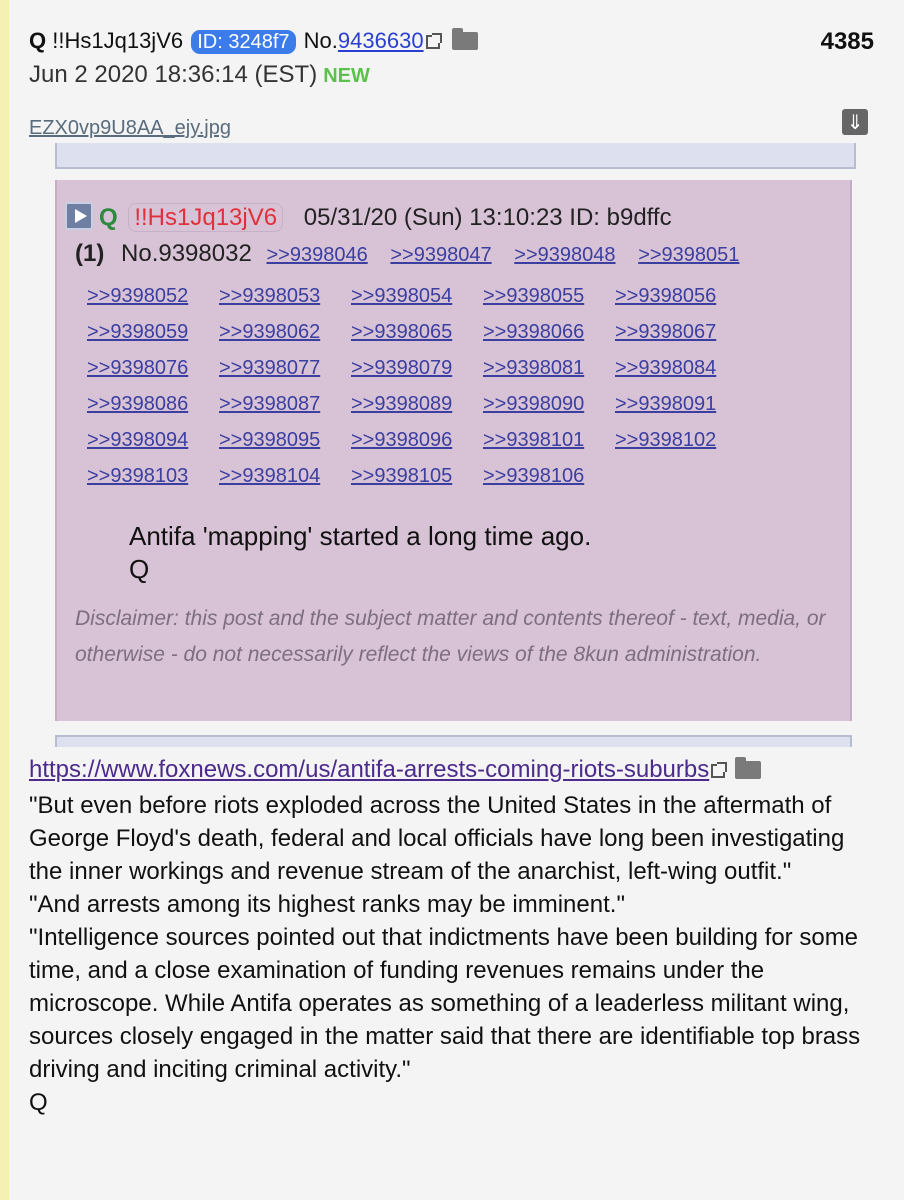  I want to click on poster-id-badge: ID: 3248f7, so click(243, 42).